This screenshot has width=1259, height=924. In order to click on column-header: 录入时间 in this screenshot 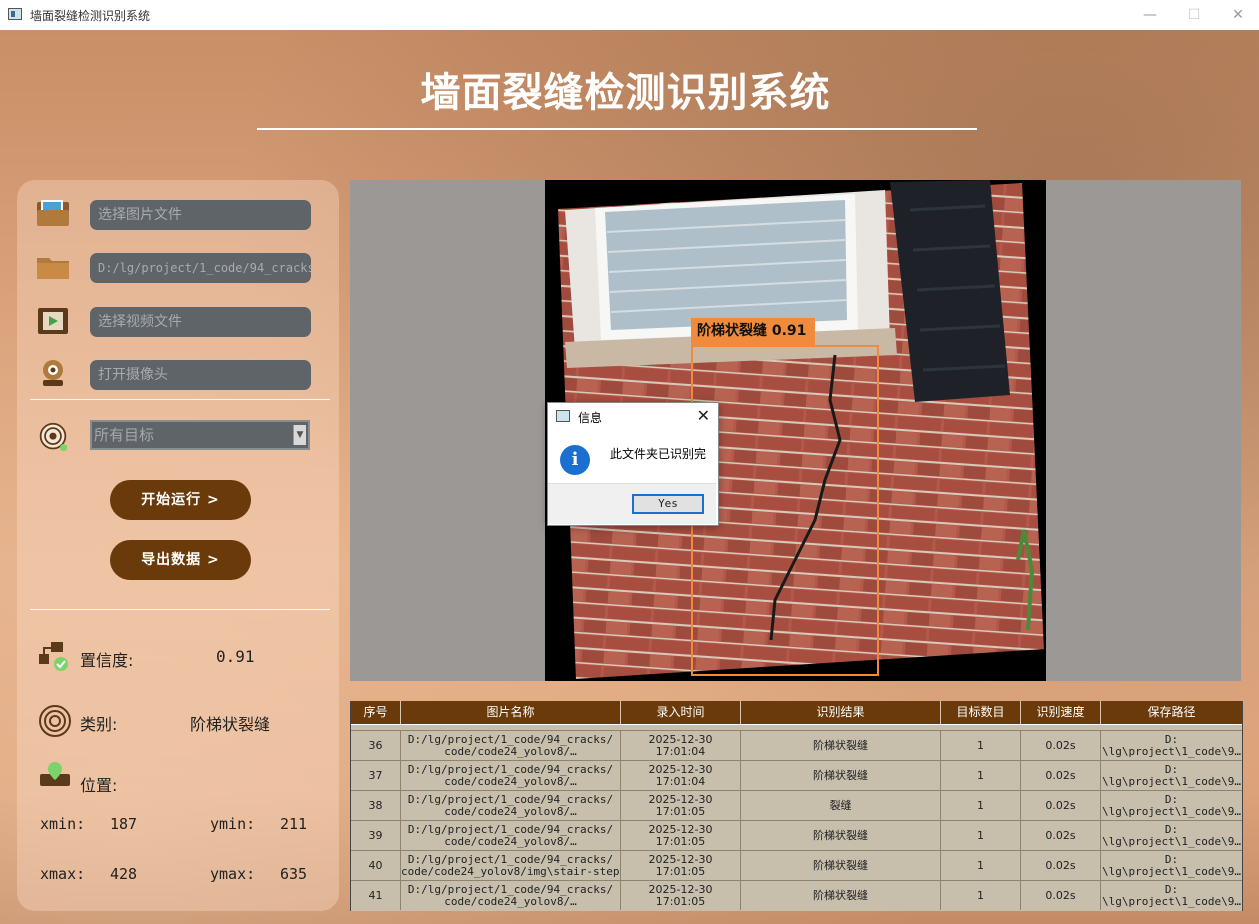, I will do `click(681, 712)`.